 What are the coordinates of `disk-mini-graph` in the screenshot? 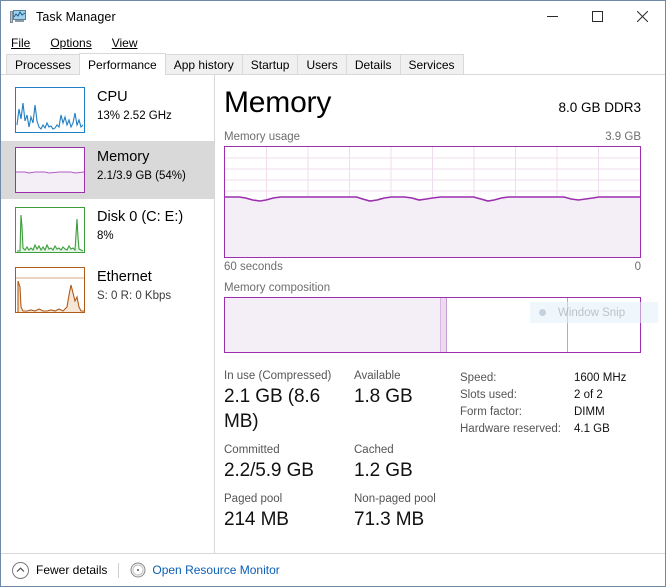 It's located at (50, 230).